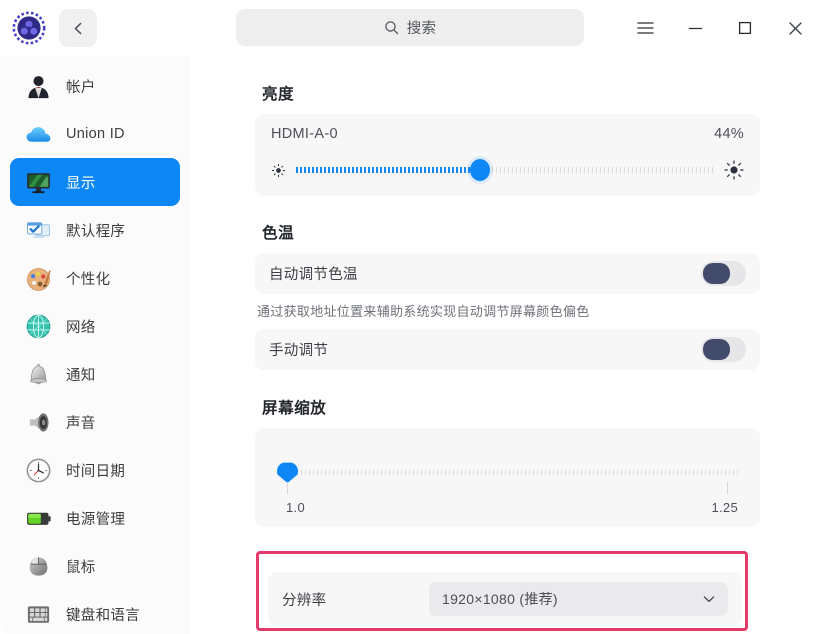 This screenshot has height=634, width=820. I want to click on scaling-slider-track, so click(507, 478).